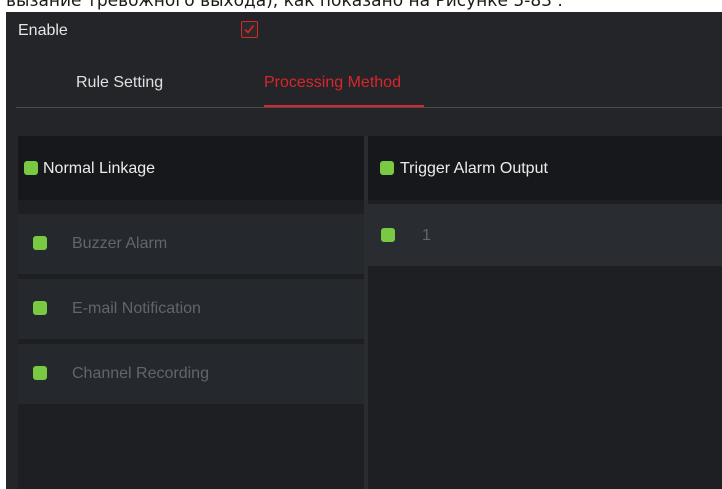  Describe the element at coordinates (191, 244) in the screenshot. I see `list-item-buzzer-alarm: Buzzer Alarm` at that location.